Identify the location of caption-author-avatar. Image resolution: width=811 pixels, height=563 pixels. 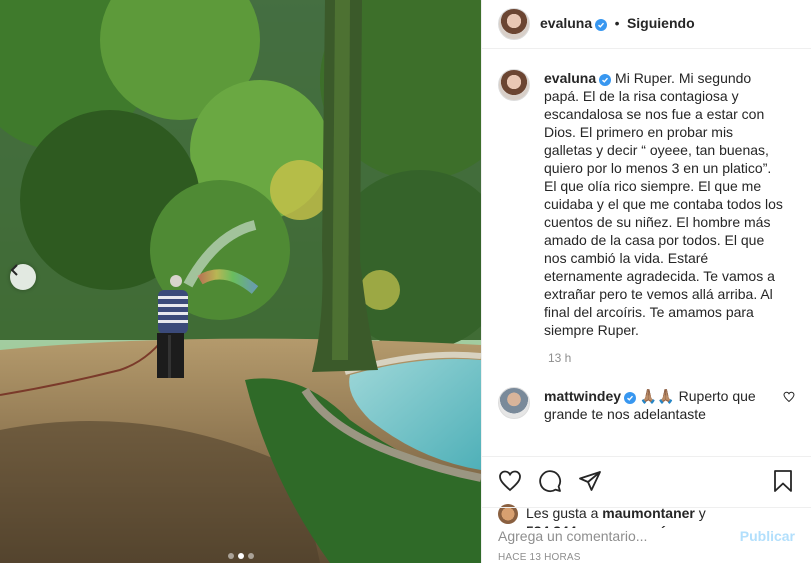
(514, 85).